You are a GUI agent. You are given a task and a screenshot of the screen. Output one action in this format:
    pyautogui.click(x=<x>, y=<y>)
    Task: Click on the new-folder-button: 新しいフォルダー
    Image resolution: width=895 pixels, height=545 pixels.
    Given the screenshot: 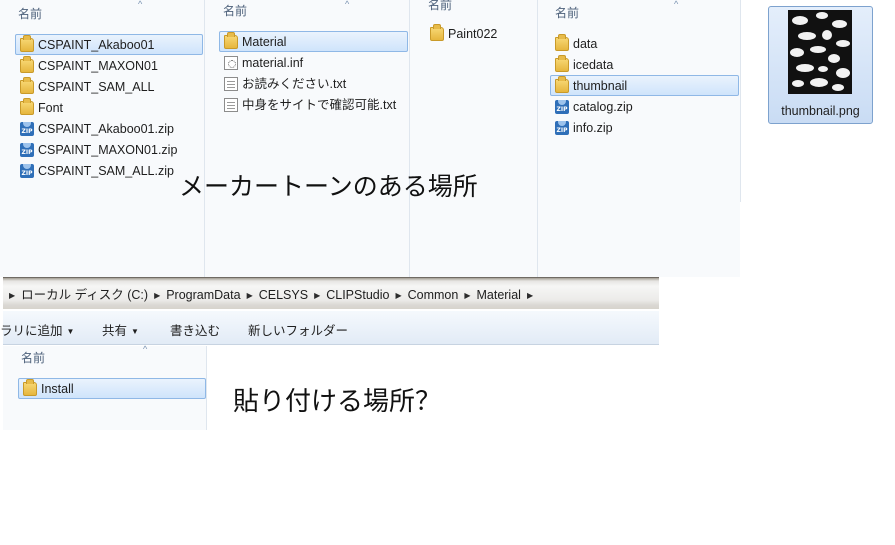 What is the action you would take?
    pyautogui.click(x=298, y=329)
    